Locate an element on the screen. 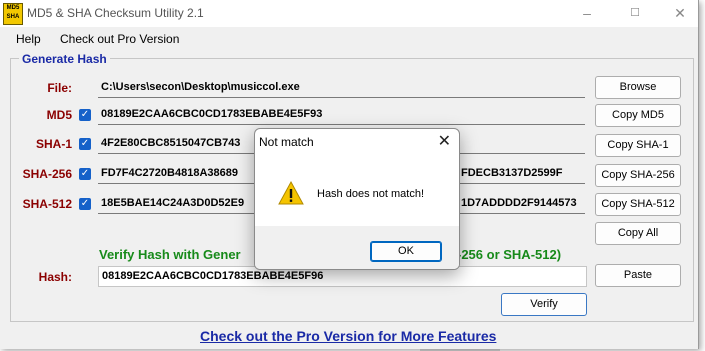 The width and height of the screenshot is (705, 351). sha256-checkbox: ✓ is located at coordinates (85, 174).